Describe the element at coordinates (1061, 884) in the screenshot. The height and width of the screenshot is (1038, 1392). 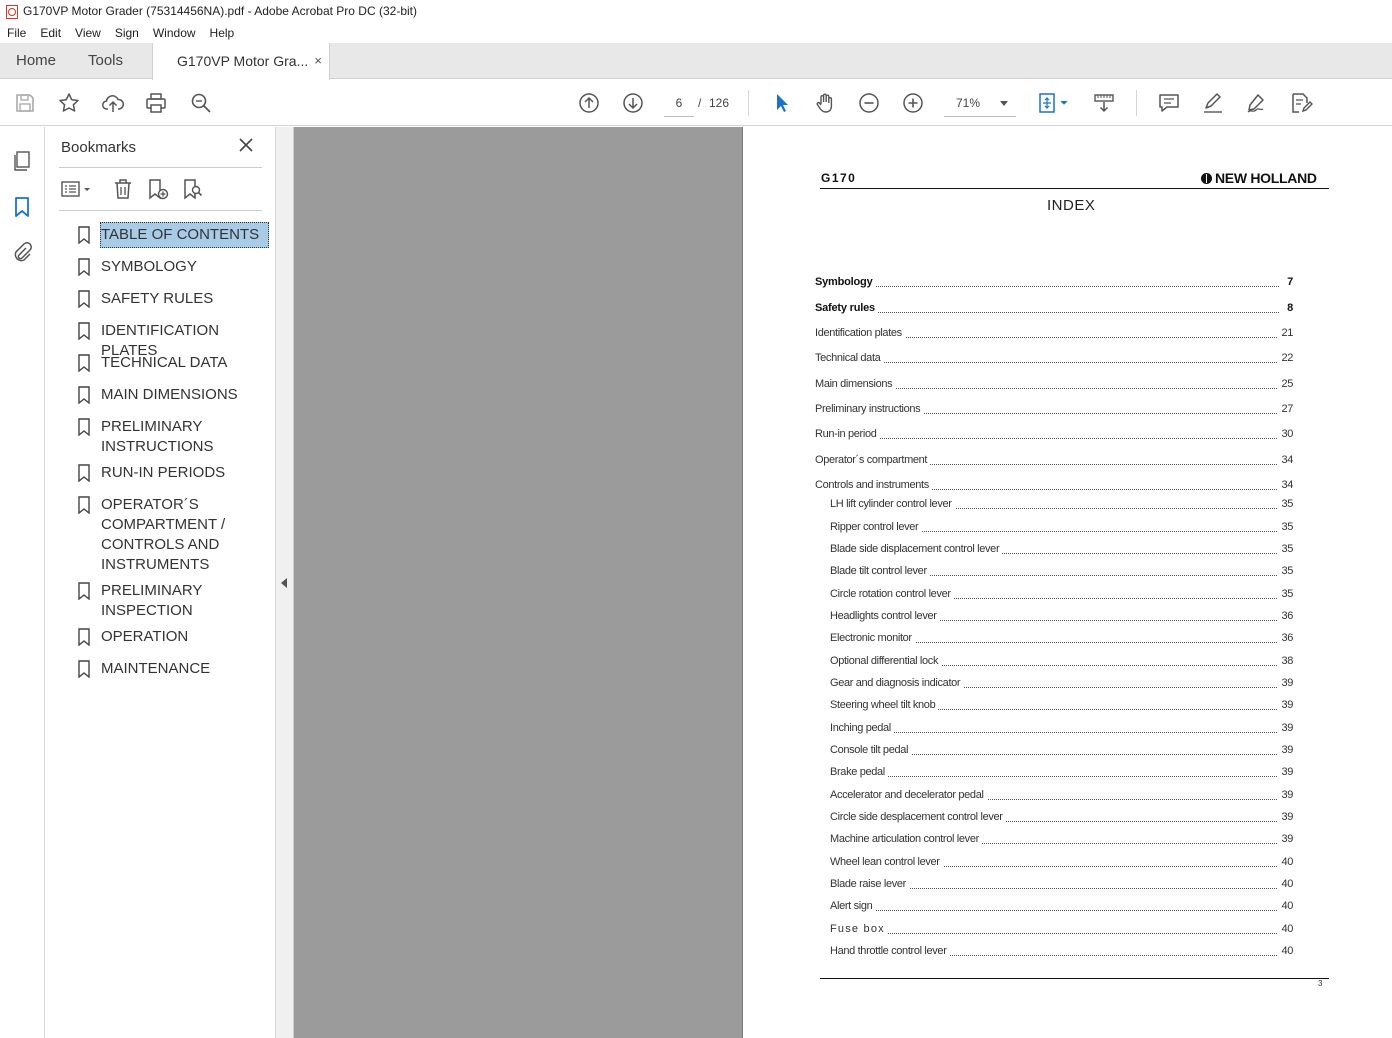
I see `toc-entry: Blade raise lever 40` at that location.